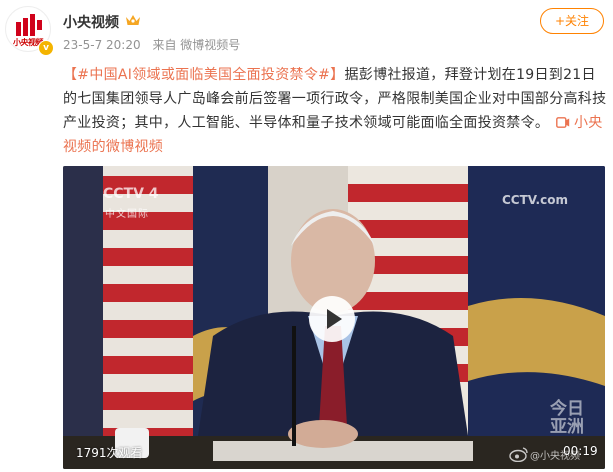 This screenshot has width=613, height=472. Describe the element at coordinates (102, 45) in the screenshot. I see `post-date: 23-5-7 20:20` at that location.